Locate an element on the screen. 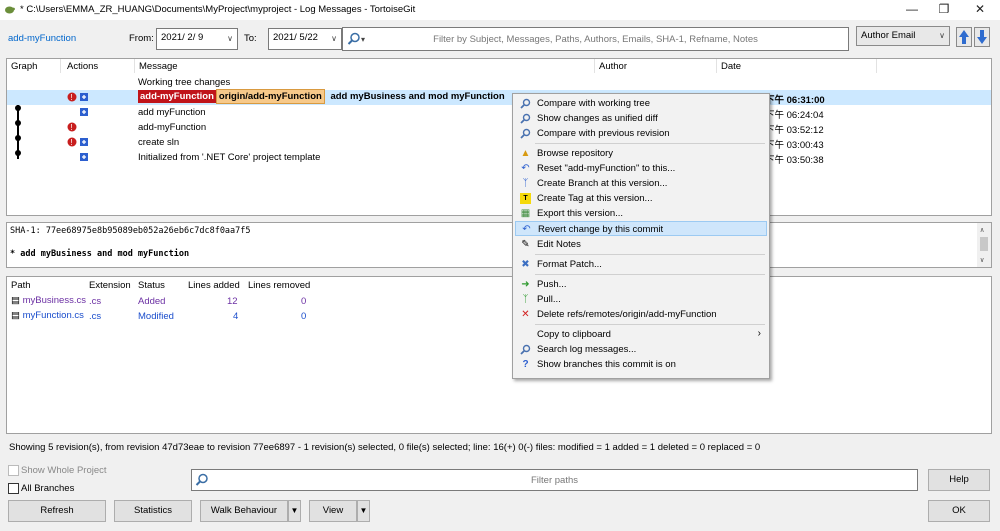  commit-action-icon: ! is located at coordinates (77, 97).